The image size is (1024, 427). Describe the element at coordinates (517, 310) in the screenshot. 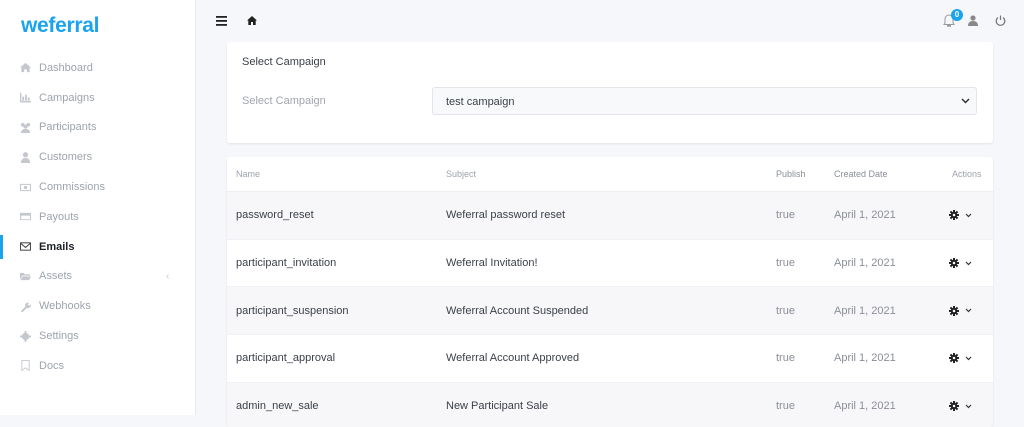

I see `cell-subject: Weferral Account Suspended` at that location.